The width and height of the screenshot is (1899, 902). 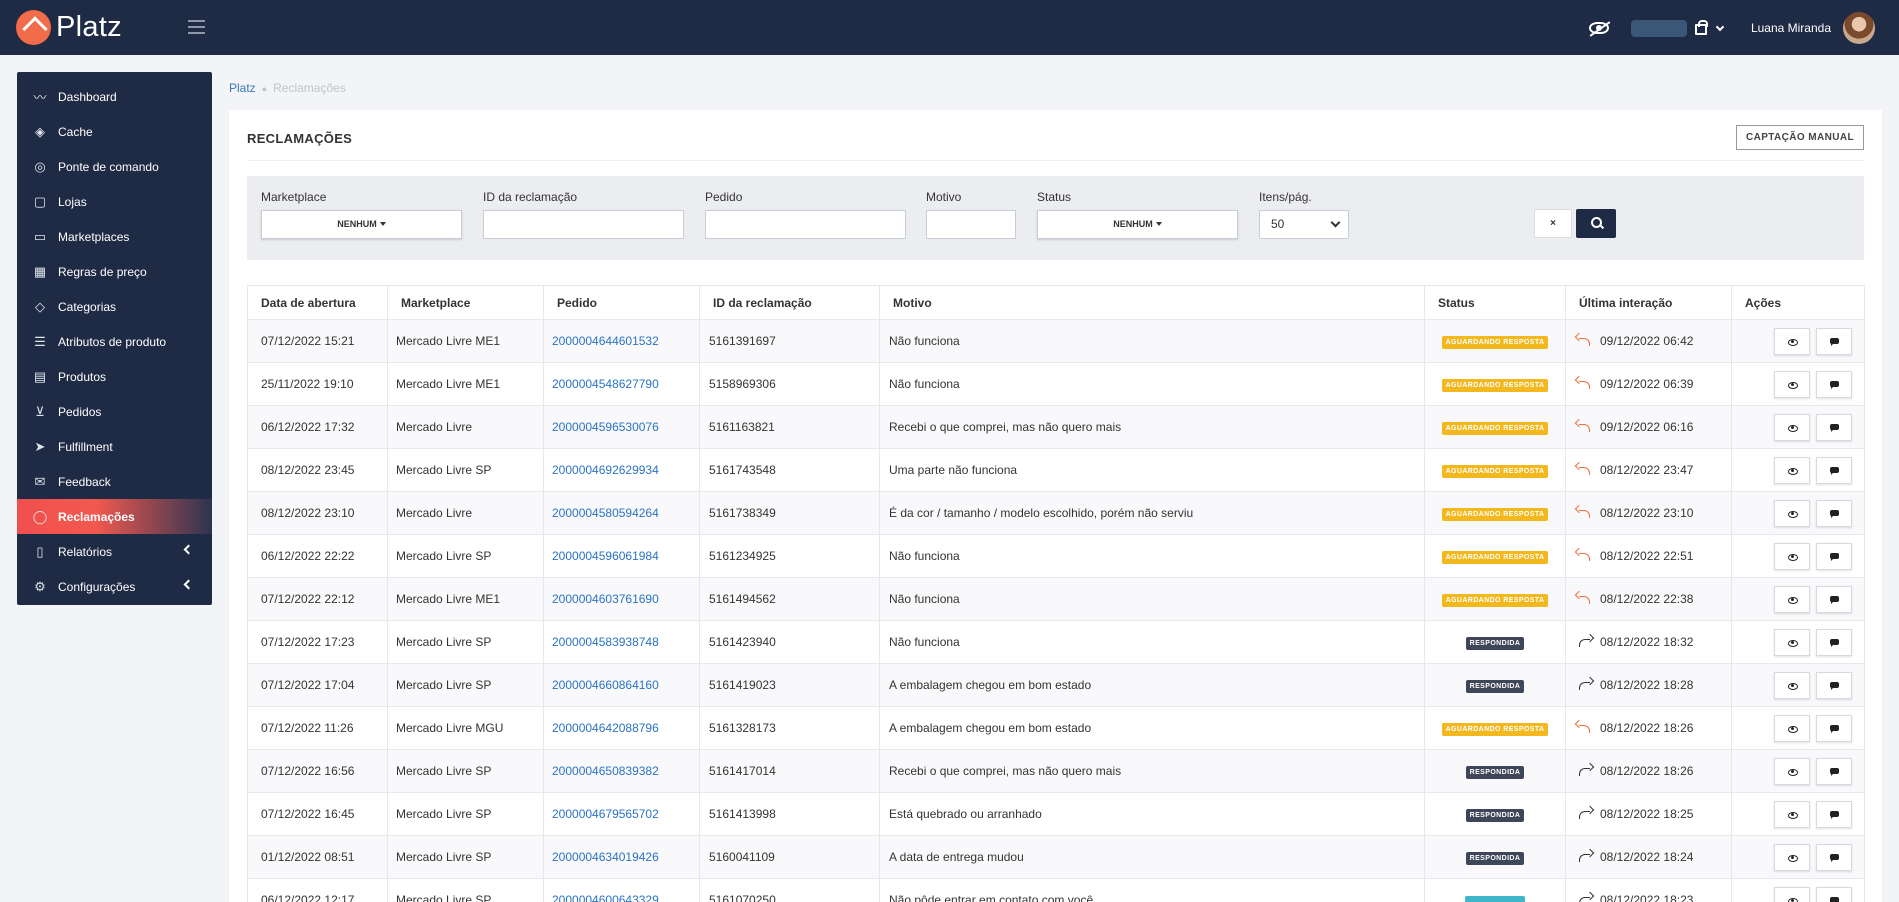 What do you see at coordinates (1152, 302) in the screenshot?
I see `col-reason: Motivo` at bounding box center [1152, 302].